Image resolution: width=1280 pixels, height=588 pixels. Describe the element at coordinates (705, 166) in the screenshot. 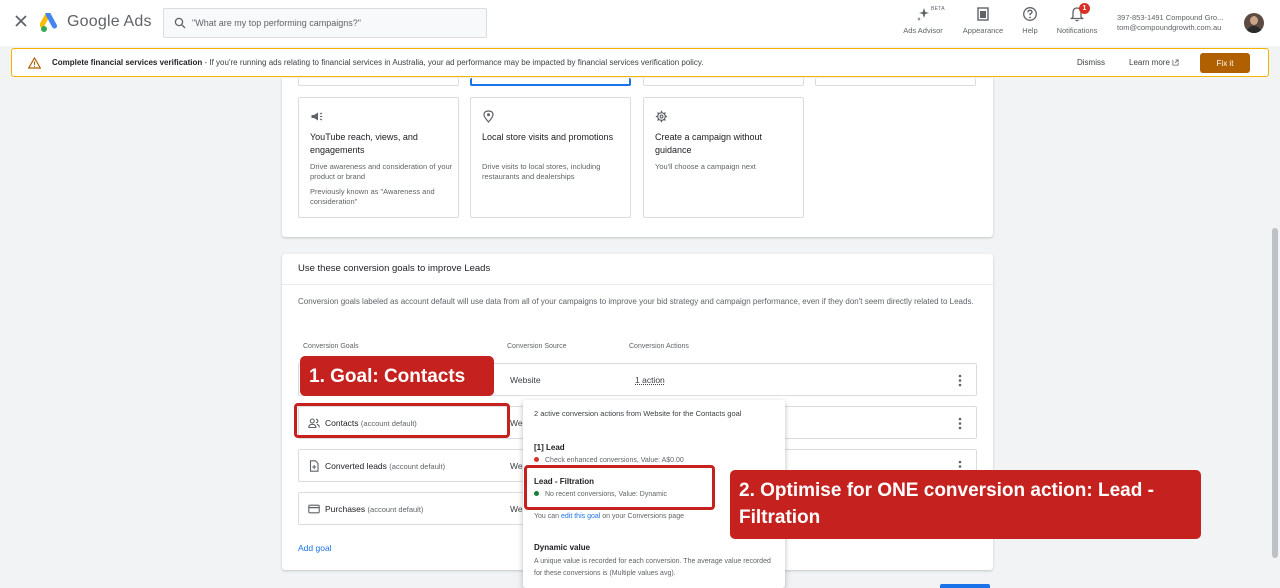

I see `objective-description: You'll choose a campaign next` at that location.